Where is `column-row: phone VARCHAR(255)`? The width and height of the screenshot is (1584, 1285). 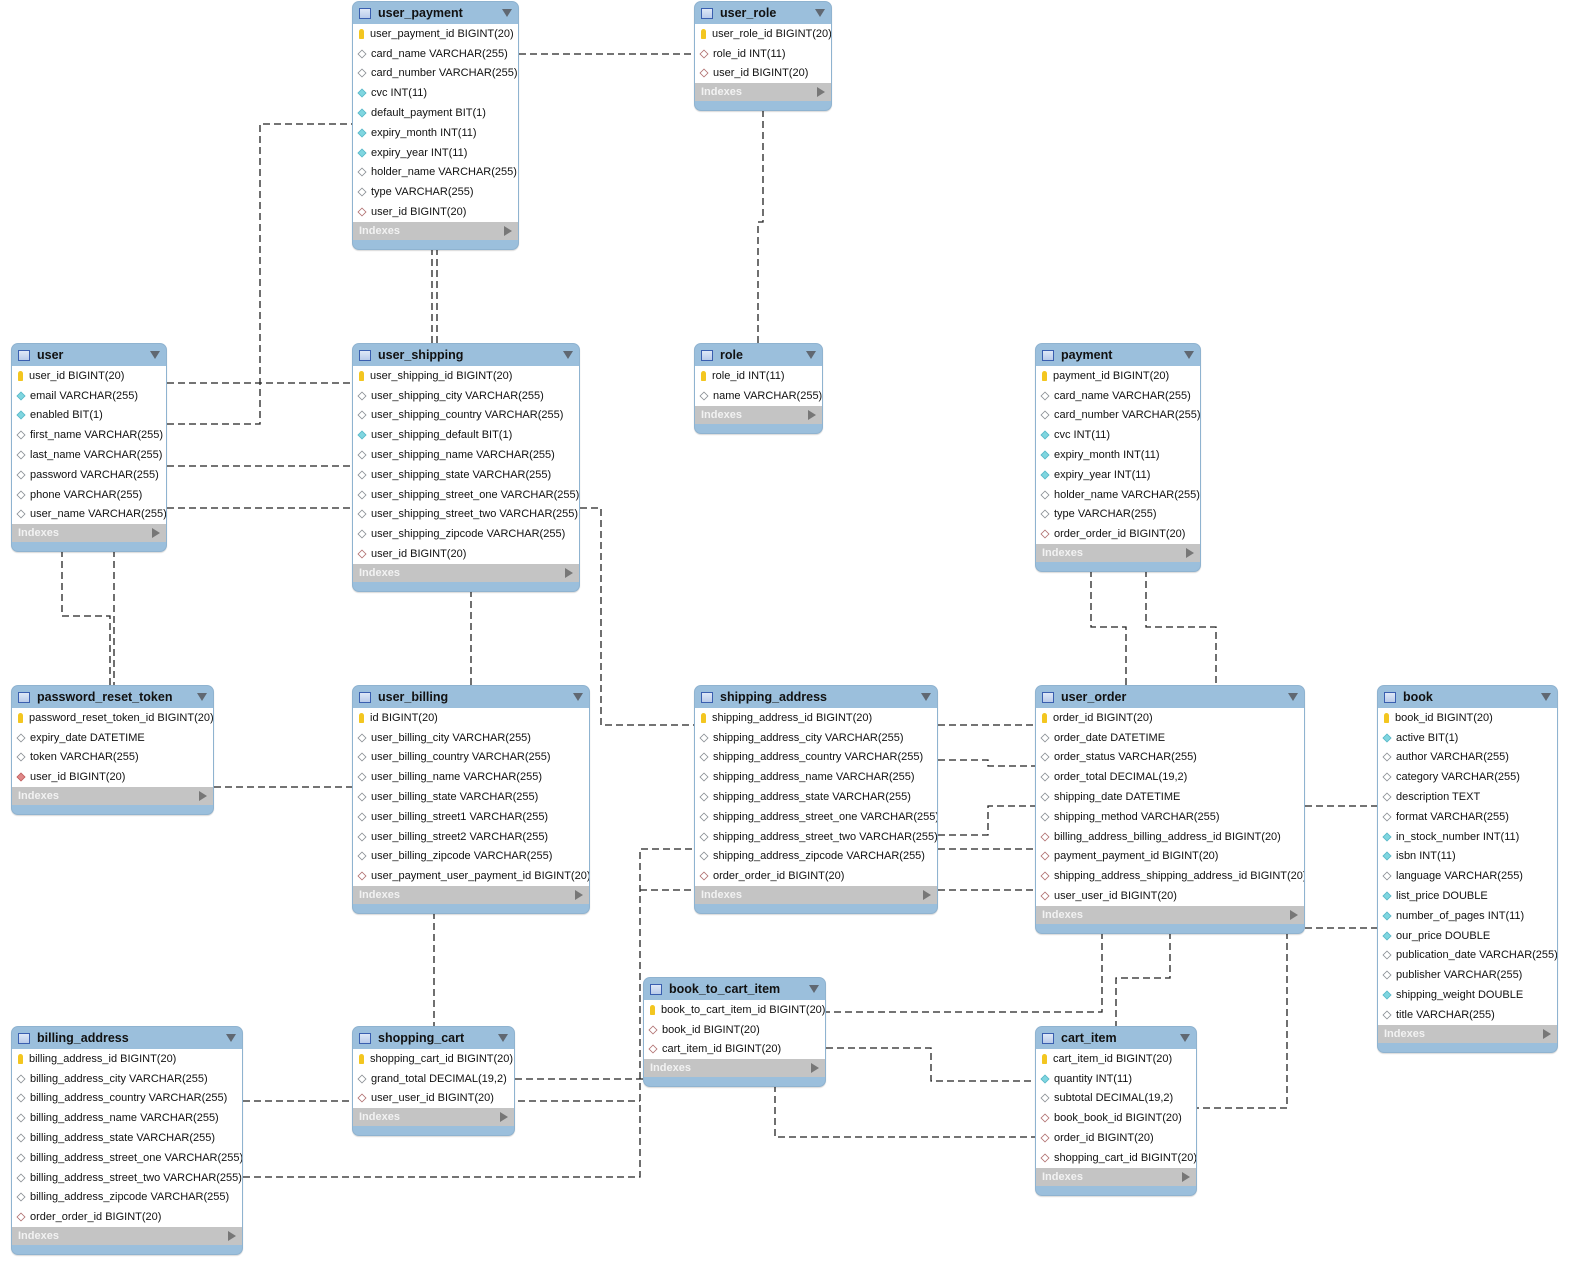
column-row: phone VARCHAR(255) is located at coordinates (89, 495).